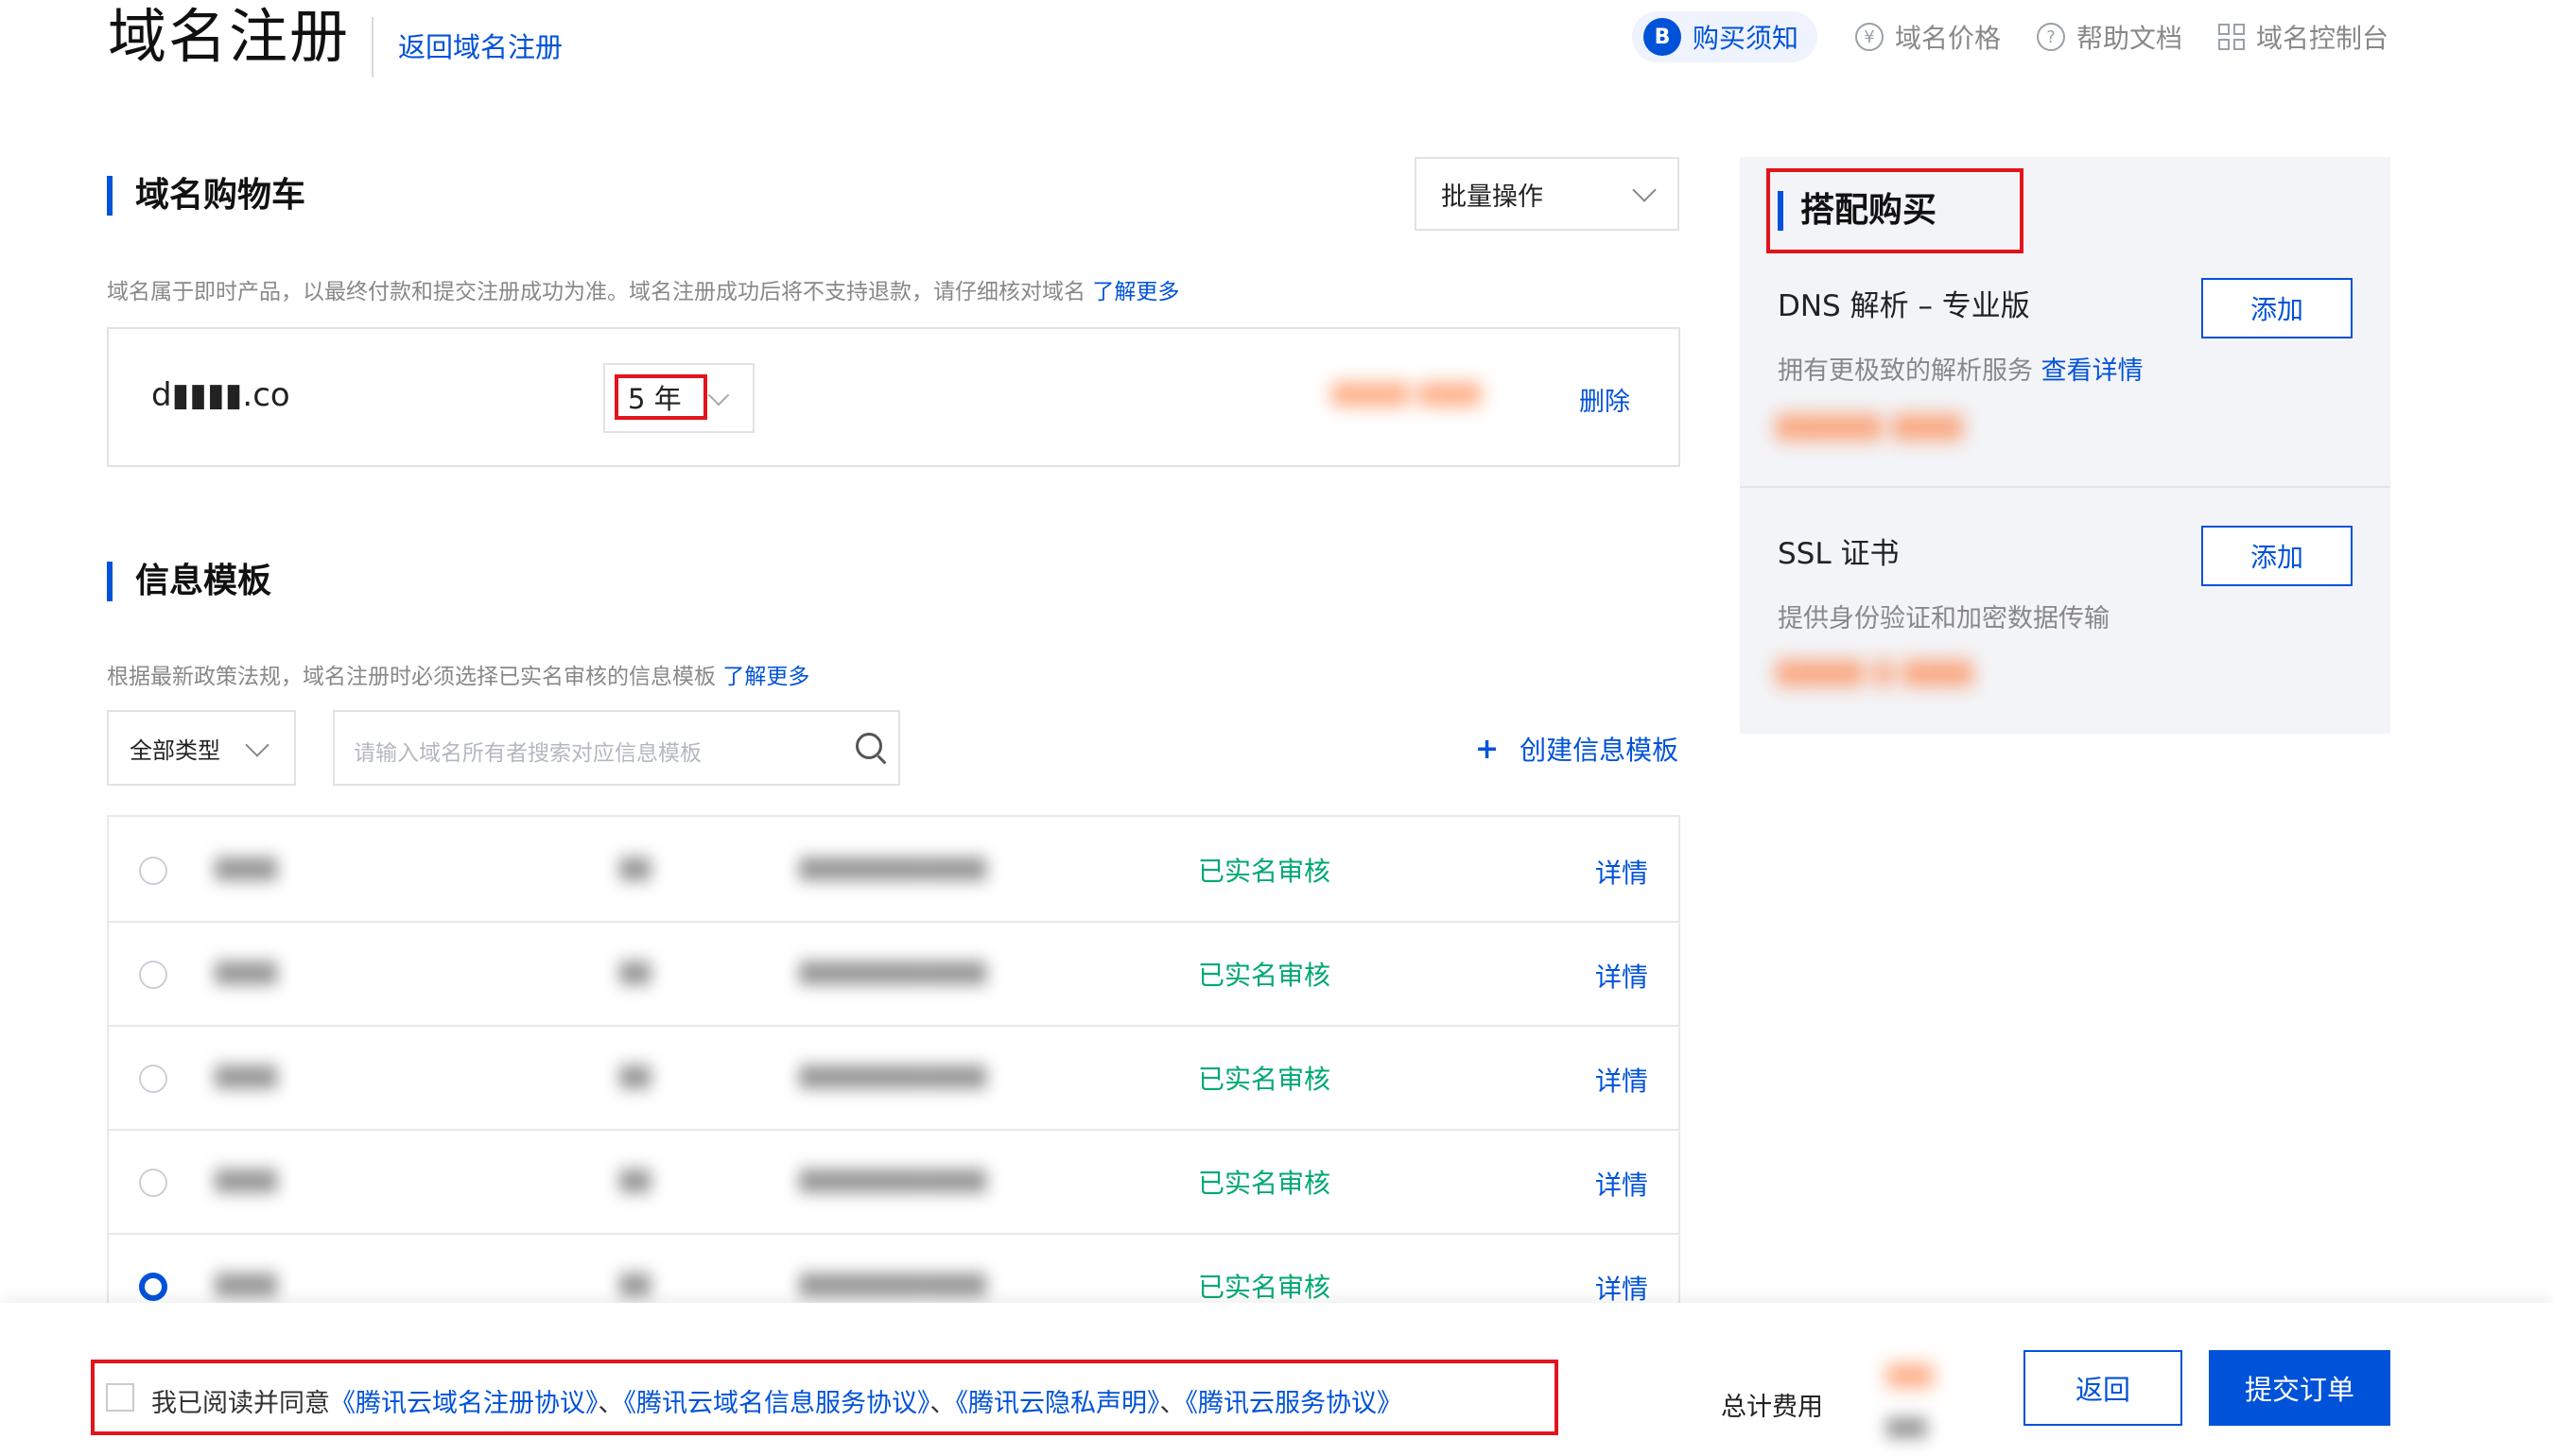  I want to click on add-dns-button: 添加, so click(2277, 308).